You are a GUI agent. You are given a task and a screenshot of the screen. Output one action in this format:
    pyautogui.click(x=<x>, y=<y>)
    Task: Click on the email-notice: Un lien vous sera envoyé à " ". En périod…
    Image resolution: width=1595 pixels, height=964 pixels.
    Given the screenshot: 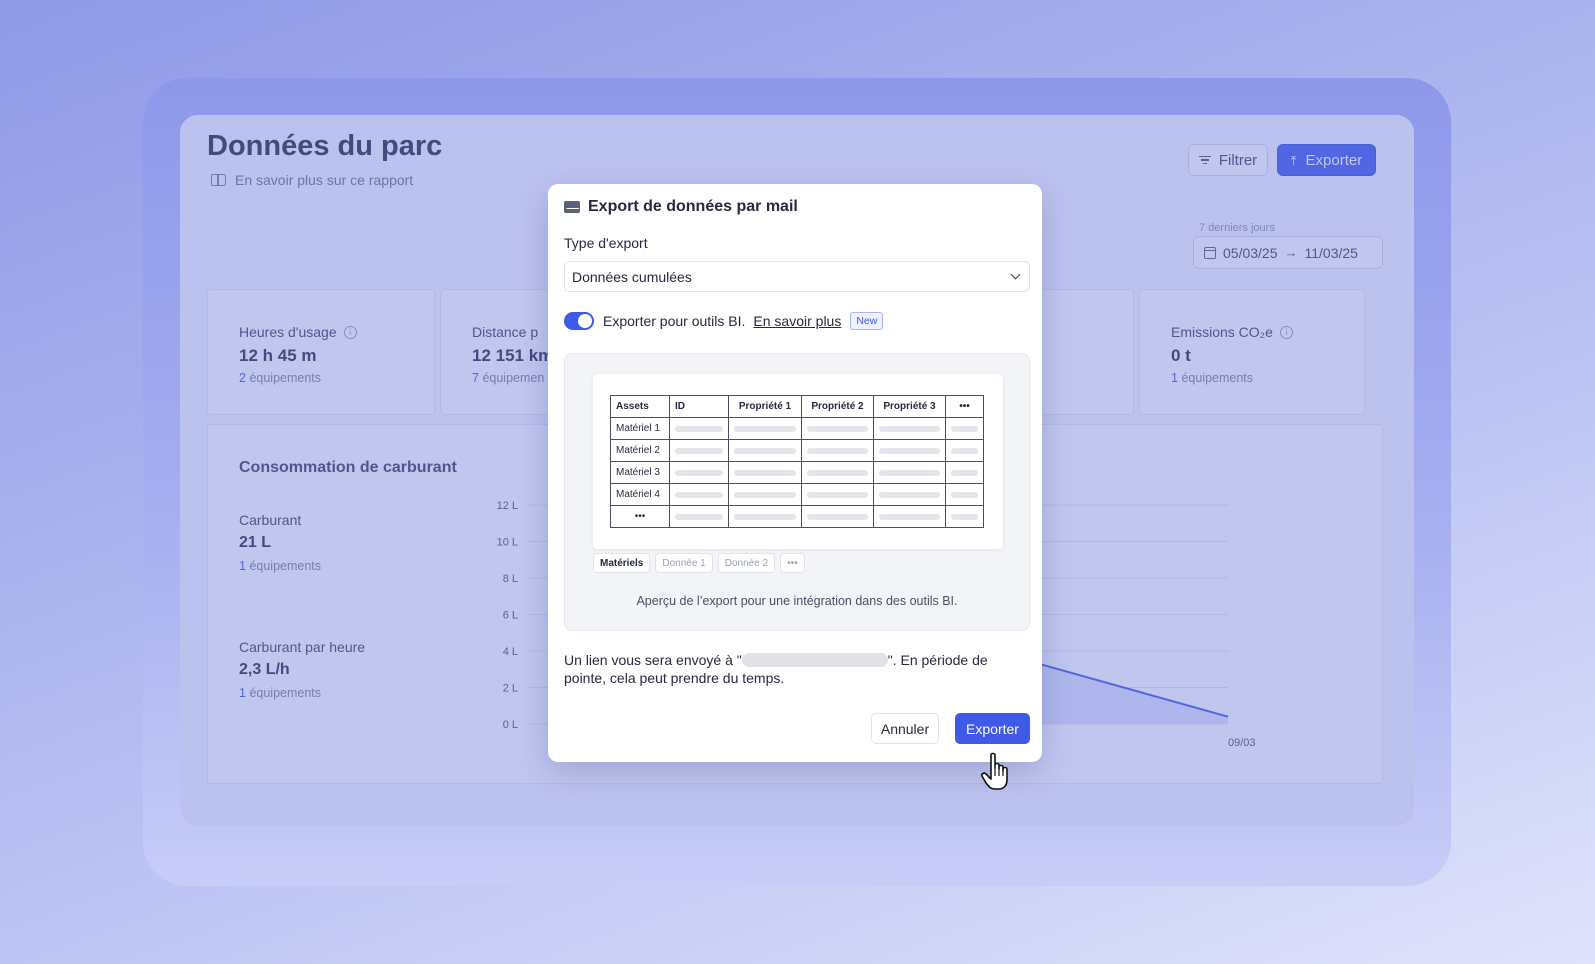 What is the action you would take?
    pyautogui.click(x=794, y=669)
    